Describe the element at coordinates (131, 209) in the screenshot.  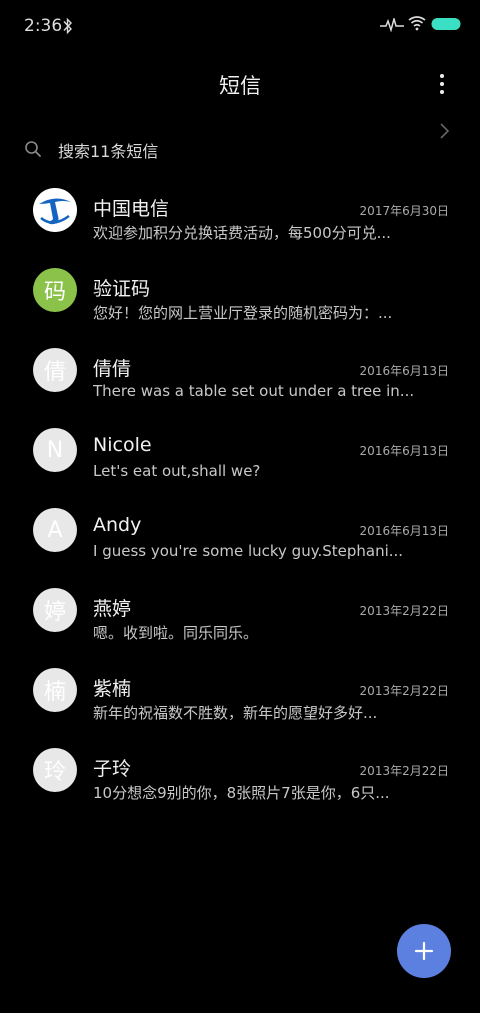
I see `conversation-name: 中国电信` at that location.